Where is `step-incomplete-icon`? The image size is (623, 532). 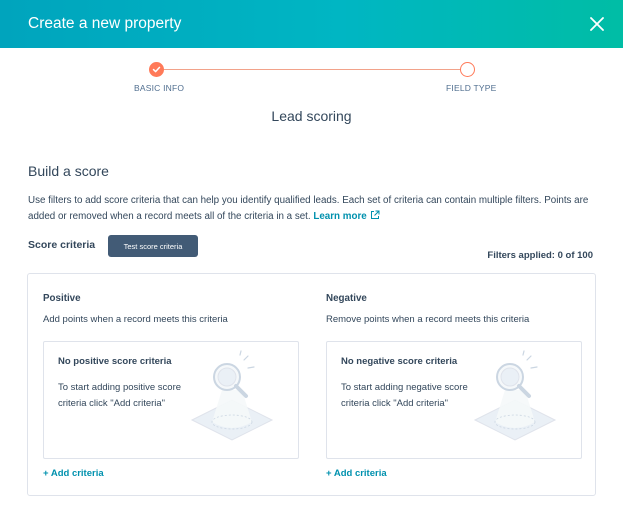
step-incomplete-icon is located at coordinates (467, 69).